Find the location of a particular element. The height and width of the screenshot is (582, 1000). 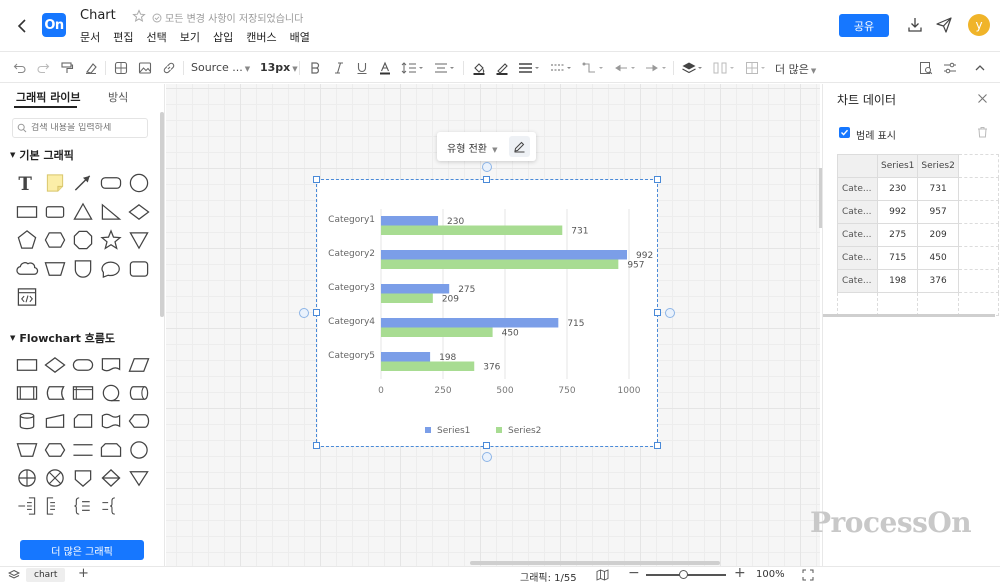

tab-graphics-library: 그래픽 라이브 is located at coordinates (48, 97).